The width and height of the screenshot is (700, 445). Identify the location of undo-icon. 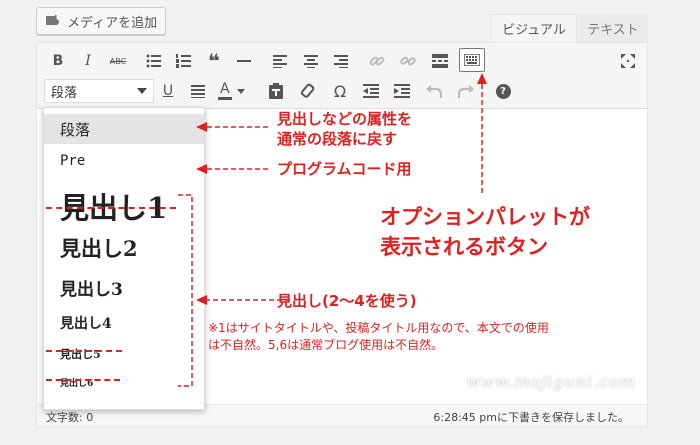
(434, 91).